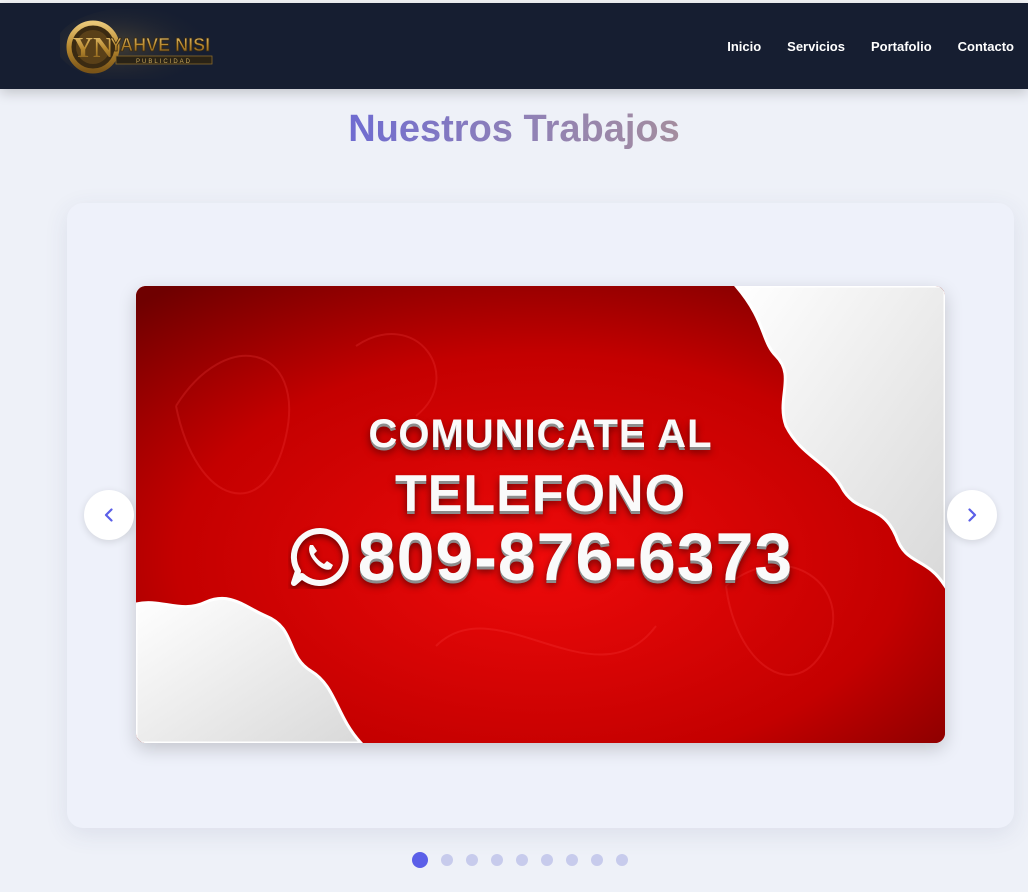  I want to click on whatsapp-icon, so click(320, 557).